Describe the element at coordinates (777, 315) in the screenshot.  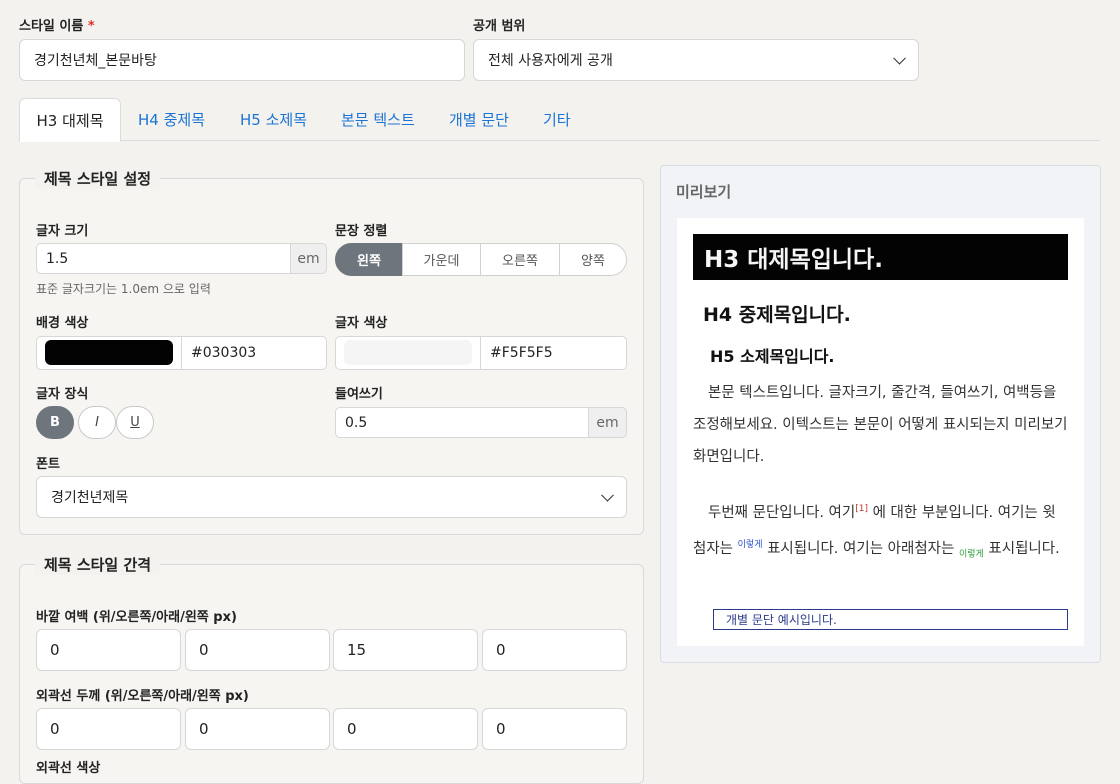
I see `preview-h4: H4 중제목입니다.` at that location.